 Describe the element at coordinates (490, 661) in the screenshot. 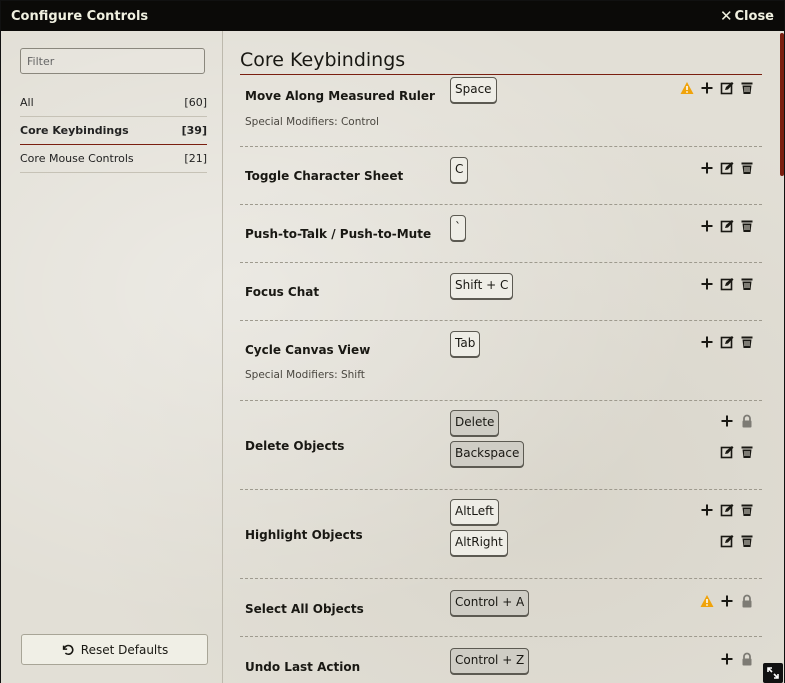

I see `key-binding: Control + Z` at that location.